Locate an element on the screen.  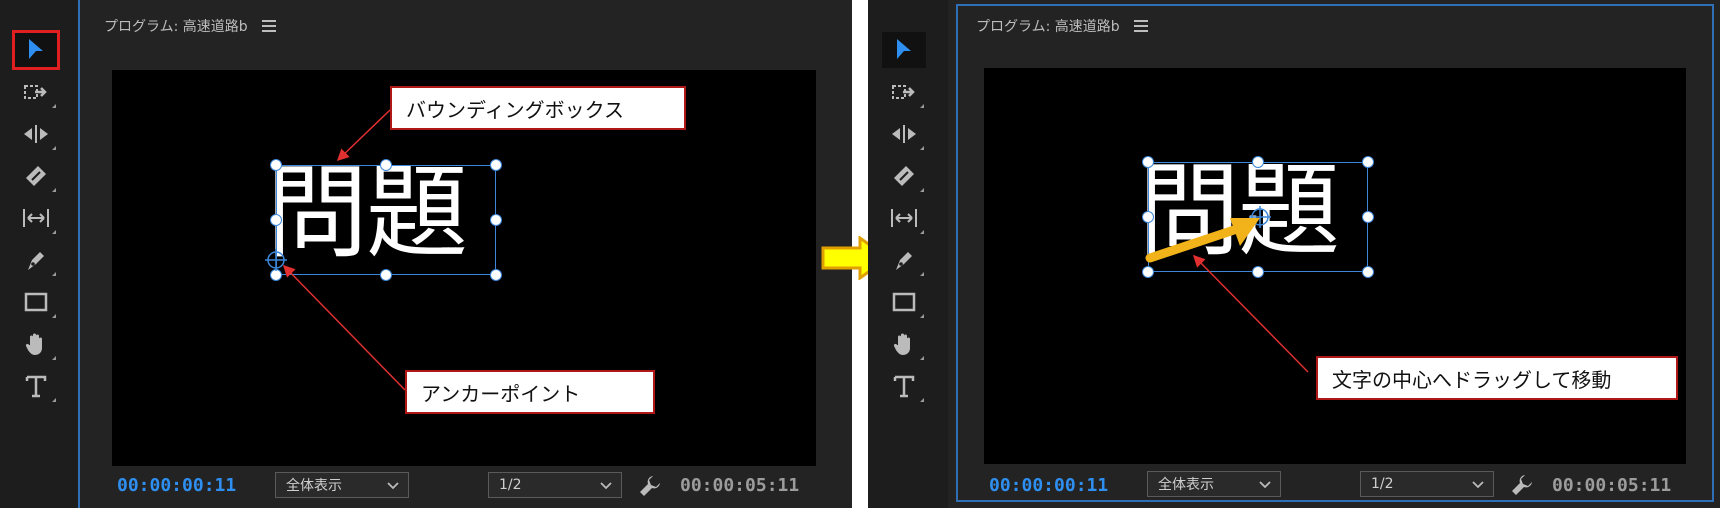
bounding-box-callout: バウンディングボックス is located at coordinates (538, 108).